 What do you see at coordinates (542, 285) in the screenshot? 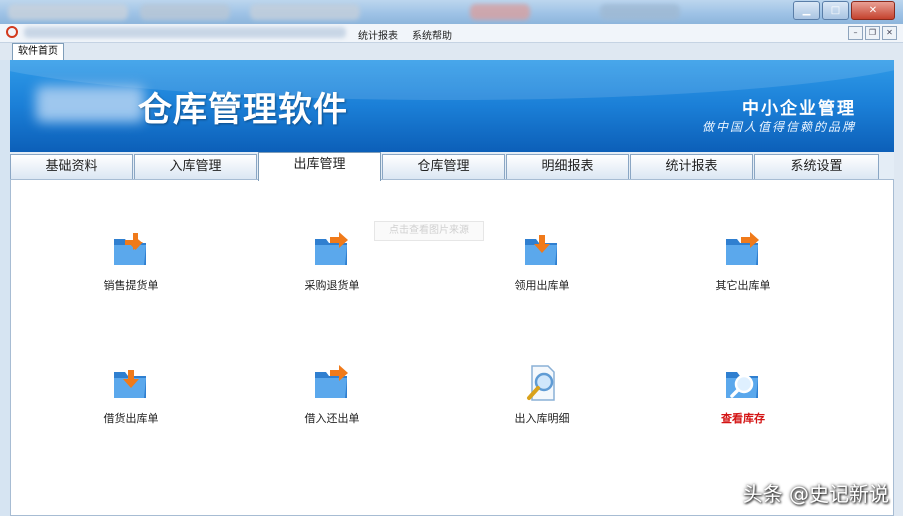
I see `function-label: 领用出库单` at bounding box center [542, 285].